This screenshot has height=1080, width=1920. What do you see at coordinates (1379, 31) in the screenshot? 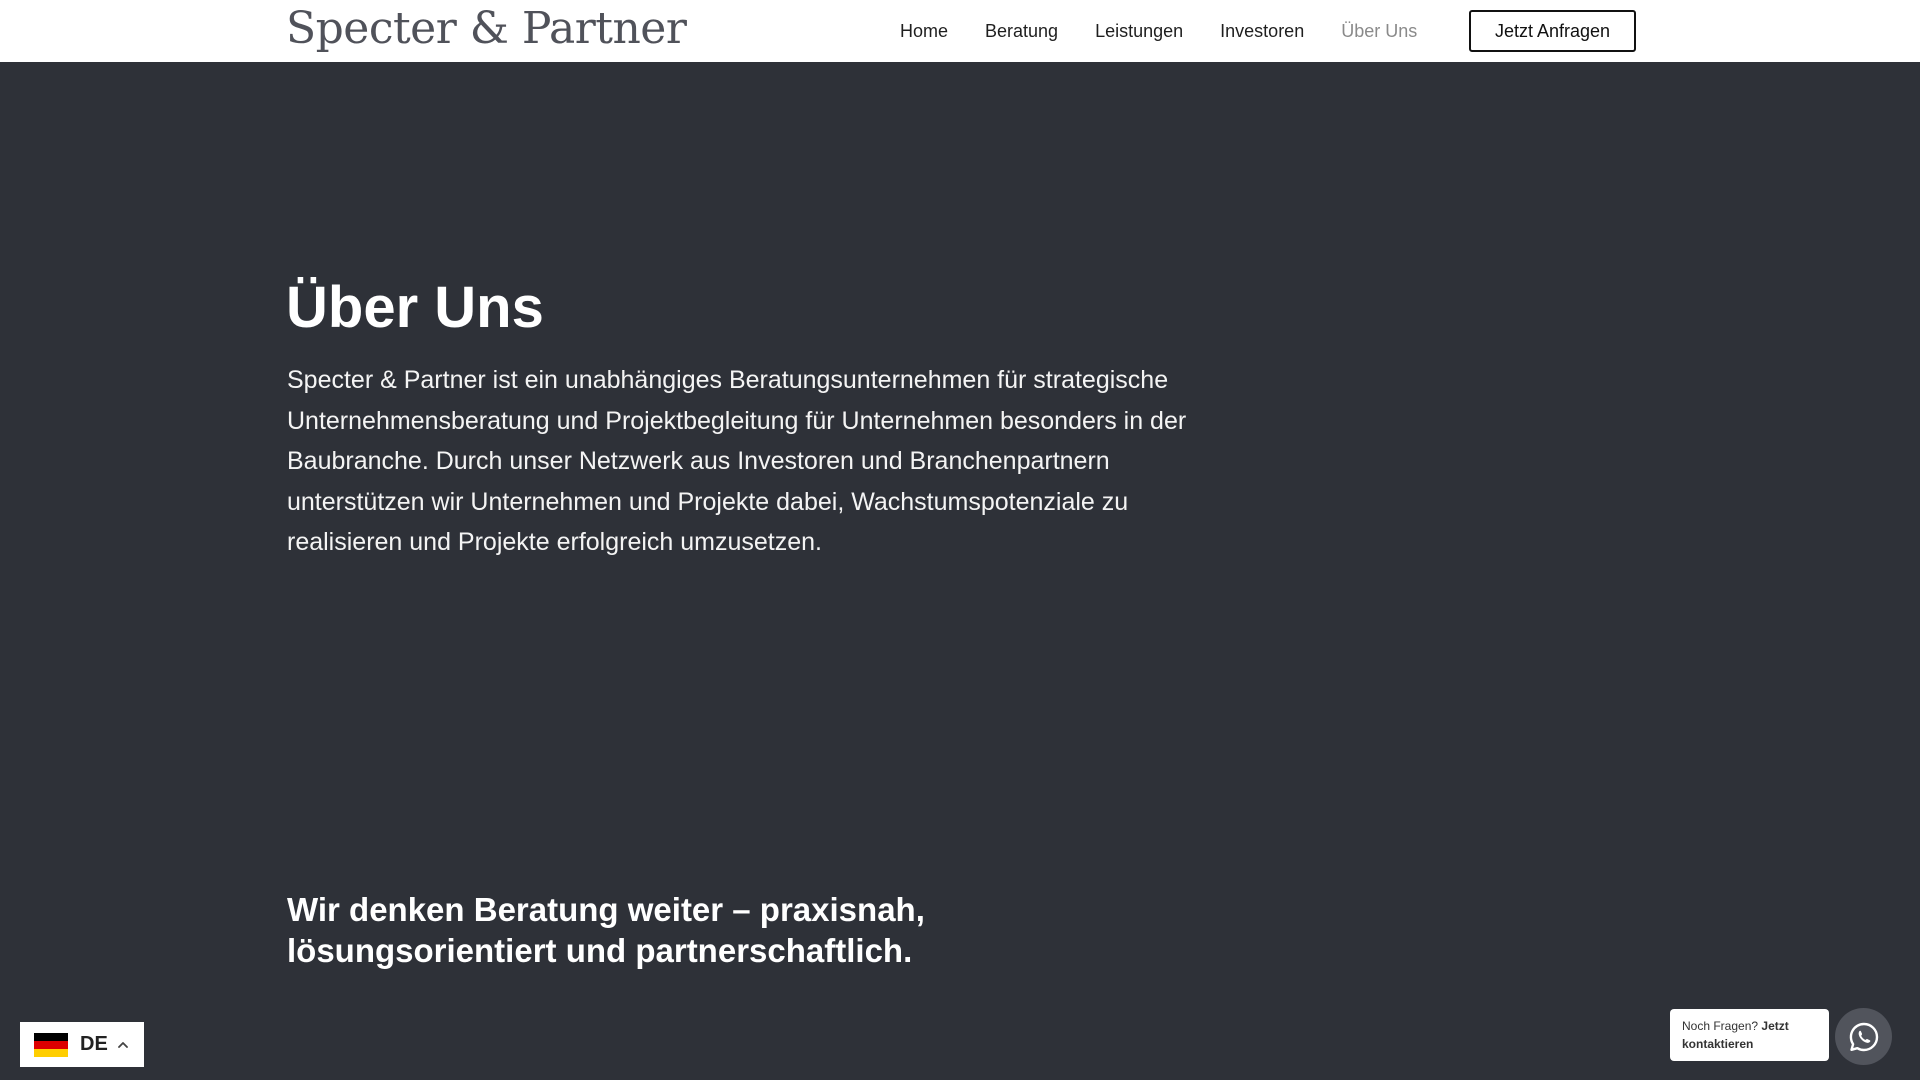
I see `nav-ueber-uns: Über Uns` at bounding box center [1379, 31].